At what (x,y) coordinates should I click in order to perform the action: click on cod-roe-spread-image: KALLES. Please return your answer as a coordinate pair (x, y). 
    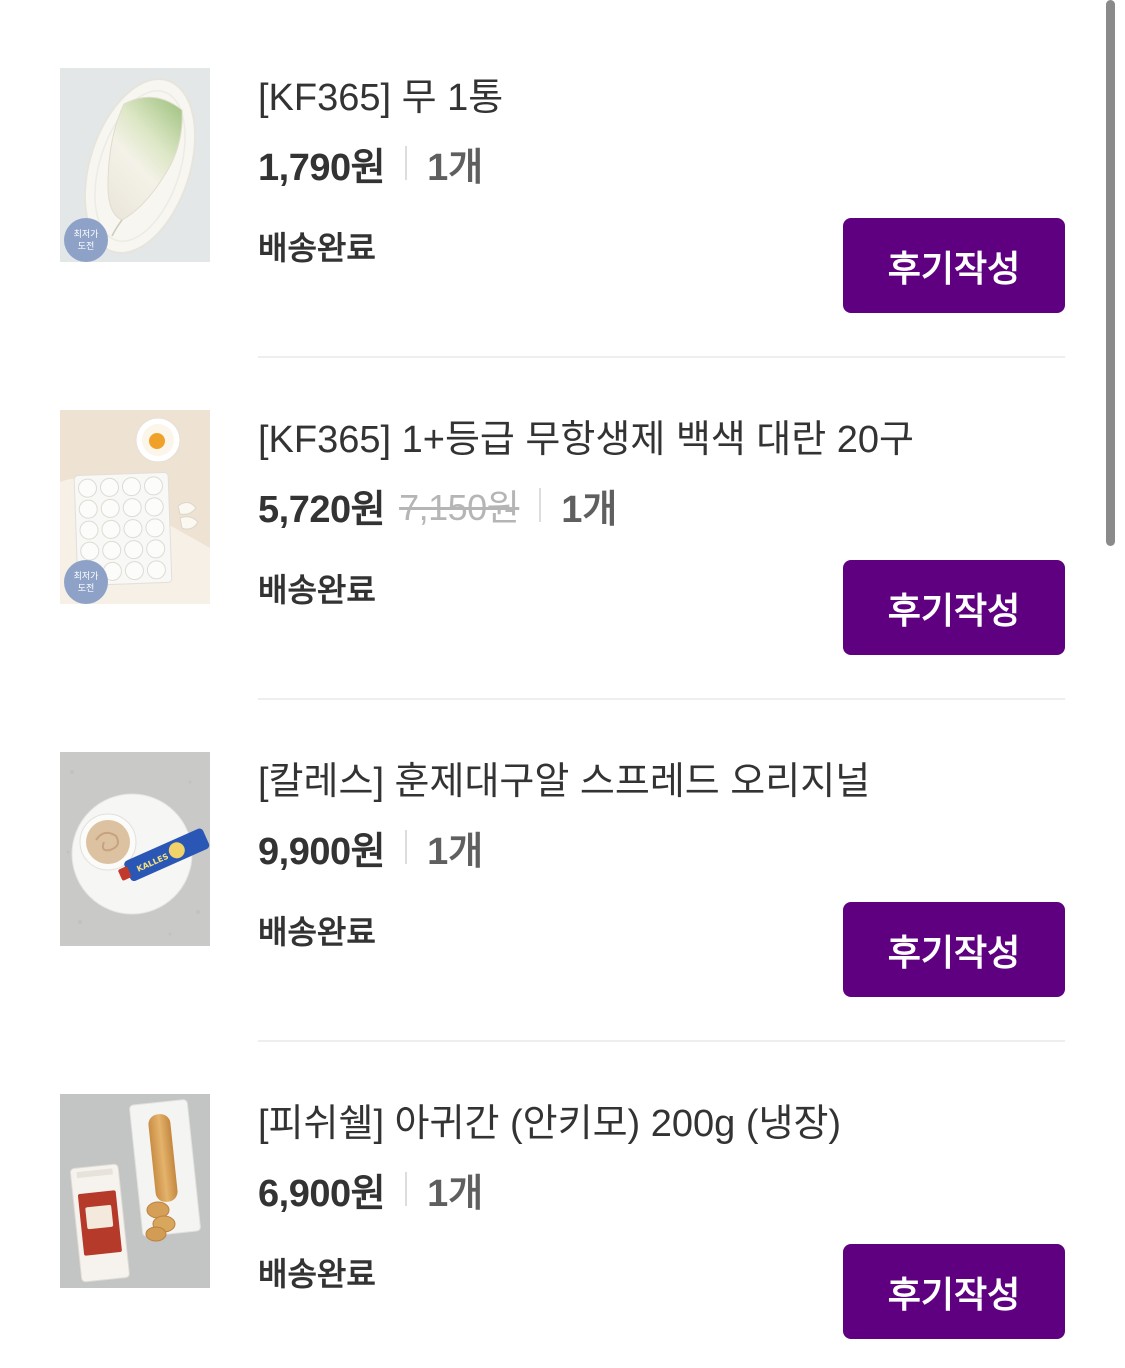
    Looking at the image, I should click on (135, 849).